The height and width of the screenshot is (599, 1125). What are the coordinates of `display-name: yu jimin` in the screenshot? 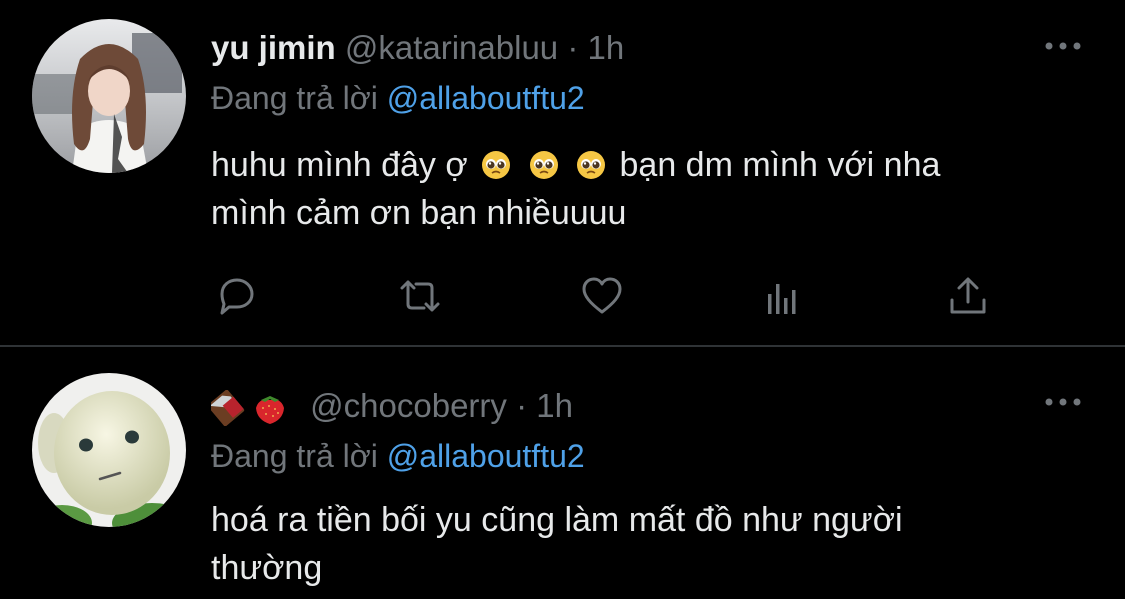 It's located at (273, 47).